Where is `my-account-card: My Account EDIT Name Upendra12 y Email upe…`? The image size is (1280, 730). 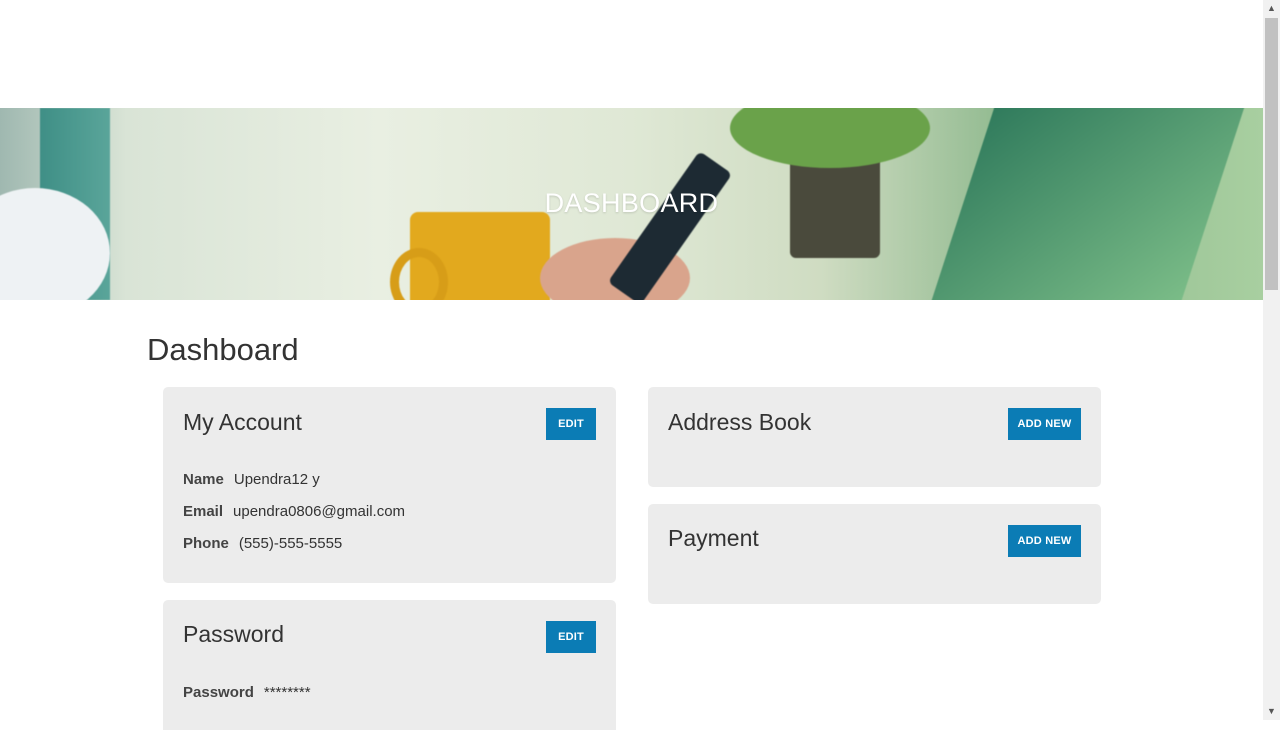 my-account-card: My Account EDIT Name Upendra12 y Email upe… is located at coordinates (389, 485).